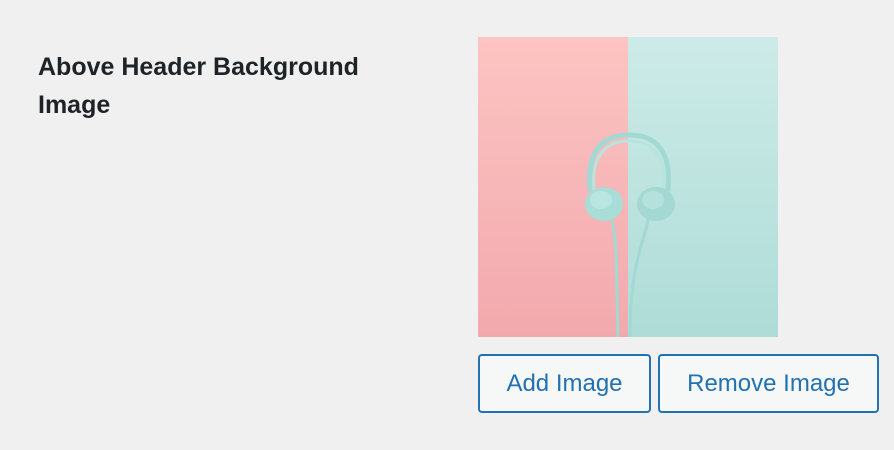 Image resolution: width=894 pixels, height=450 pixels. What do you see at coordinates (553, 187) in the screenshot?
I see `pink-background` at bounding box center [553, 187].